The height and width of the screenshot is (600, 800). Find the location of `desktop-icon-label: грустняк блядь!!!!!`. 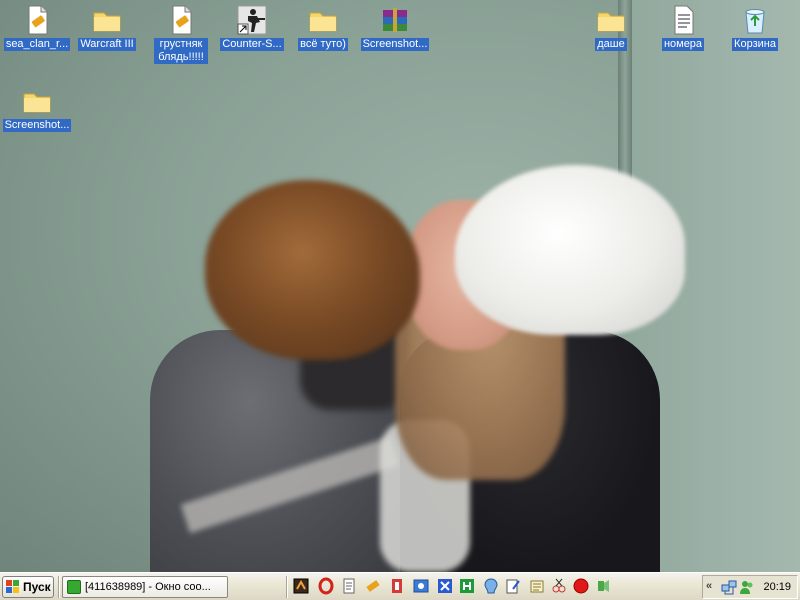

desktop-icon-label: грустняк блядь!!!!! is located at coordinates (181, 51).